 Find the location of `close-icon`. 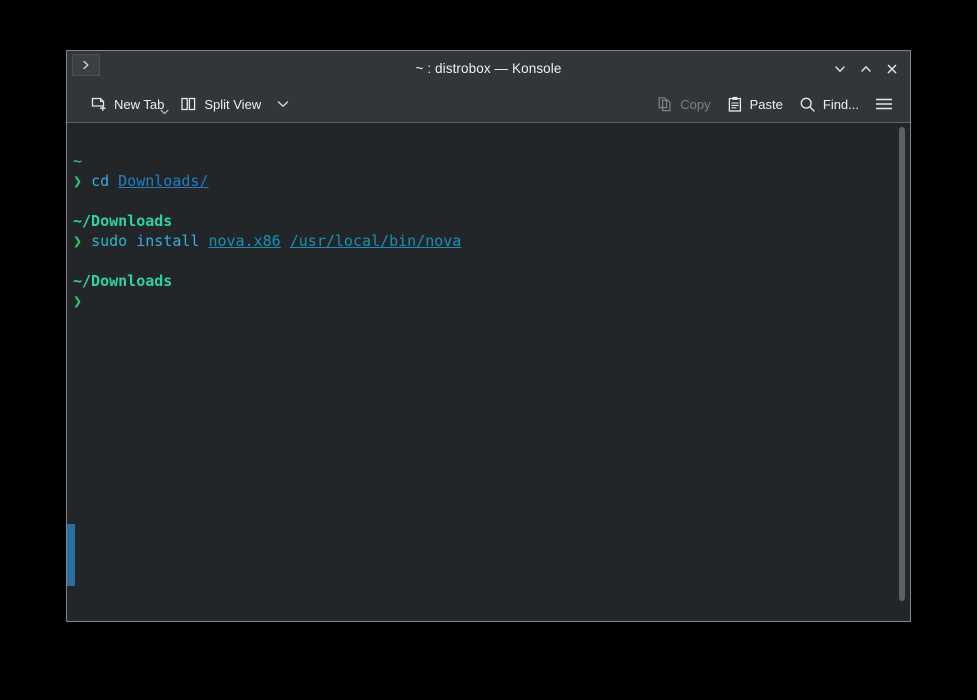

close-icon is located at coordinates (892, 69).